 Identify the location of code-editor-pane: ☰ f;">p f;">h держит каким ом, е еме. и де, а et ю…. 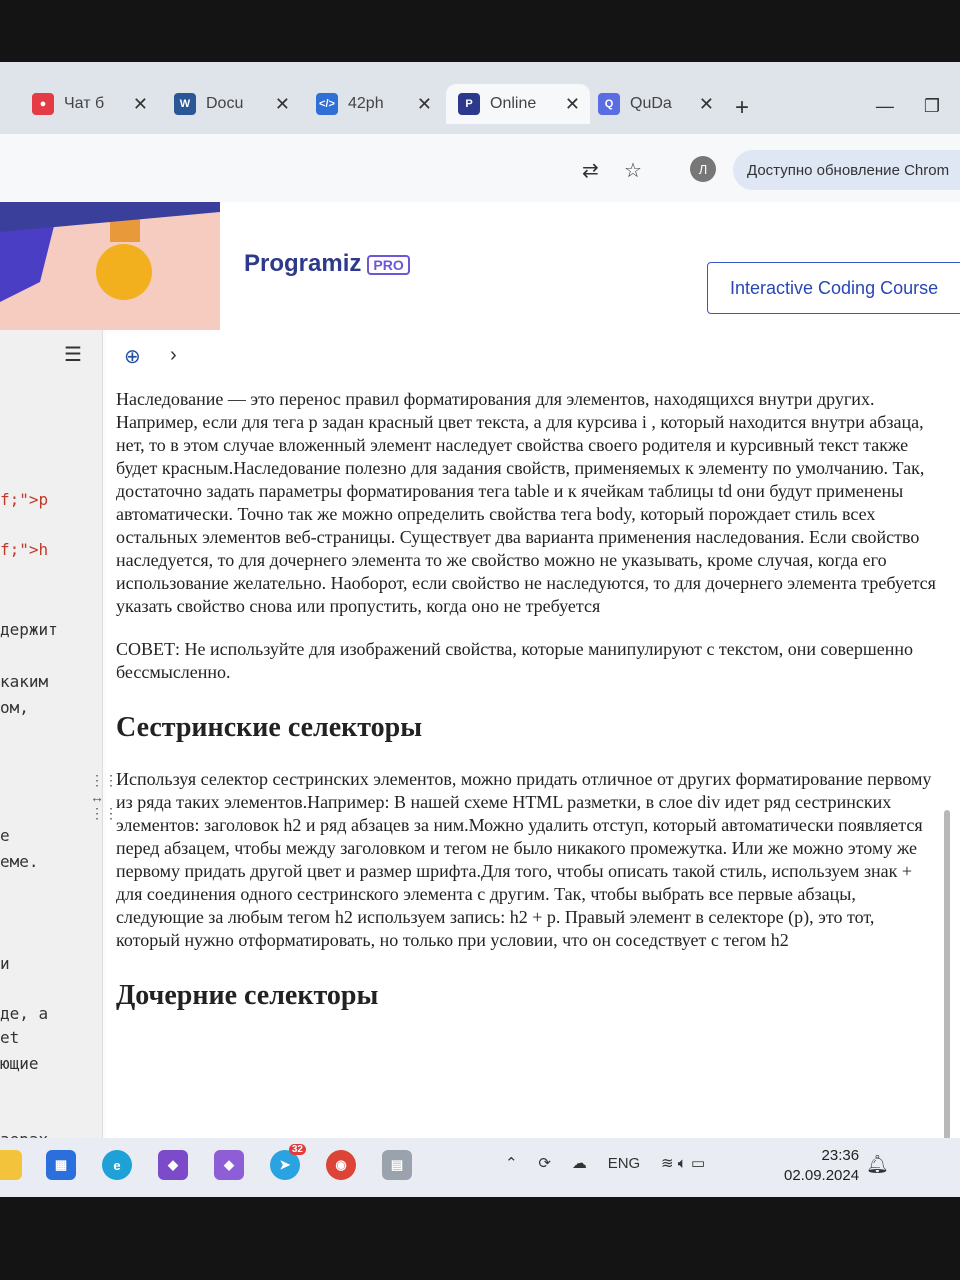
(51, 740).